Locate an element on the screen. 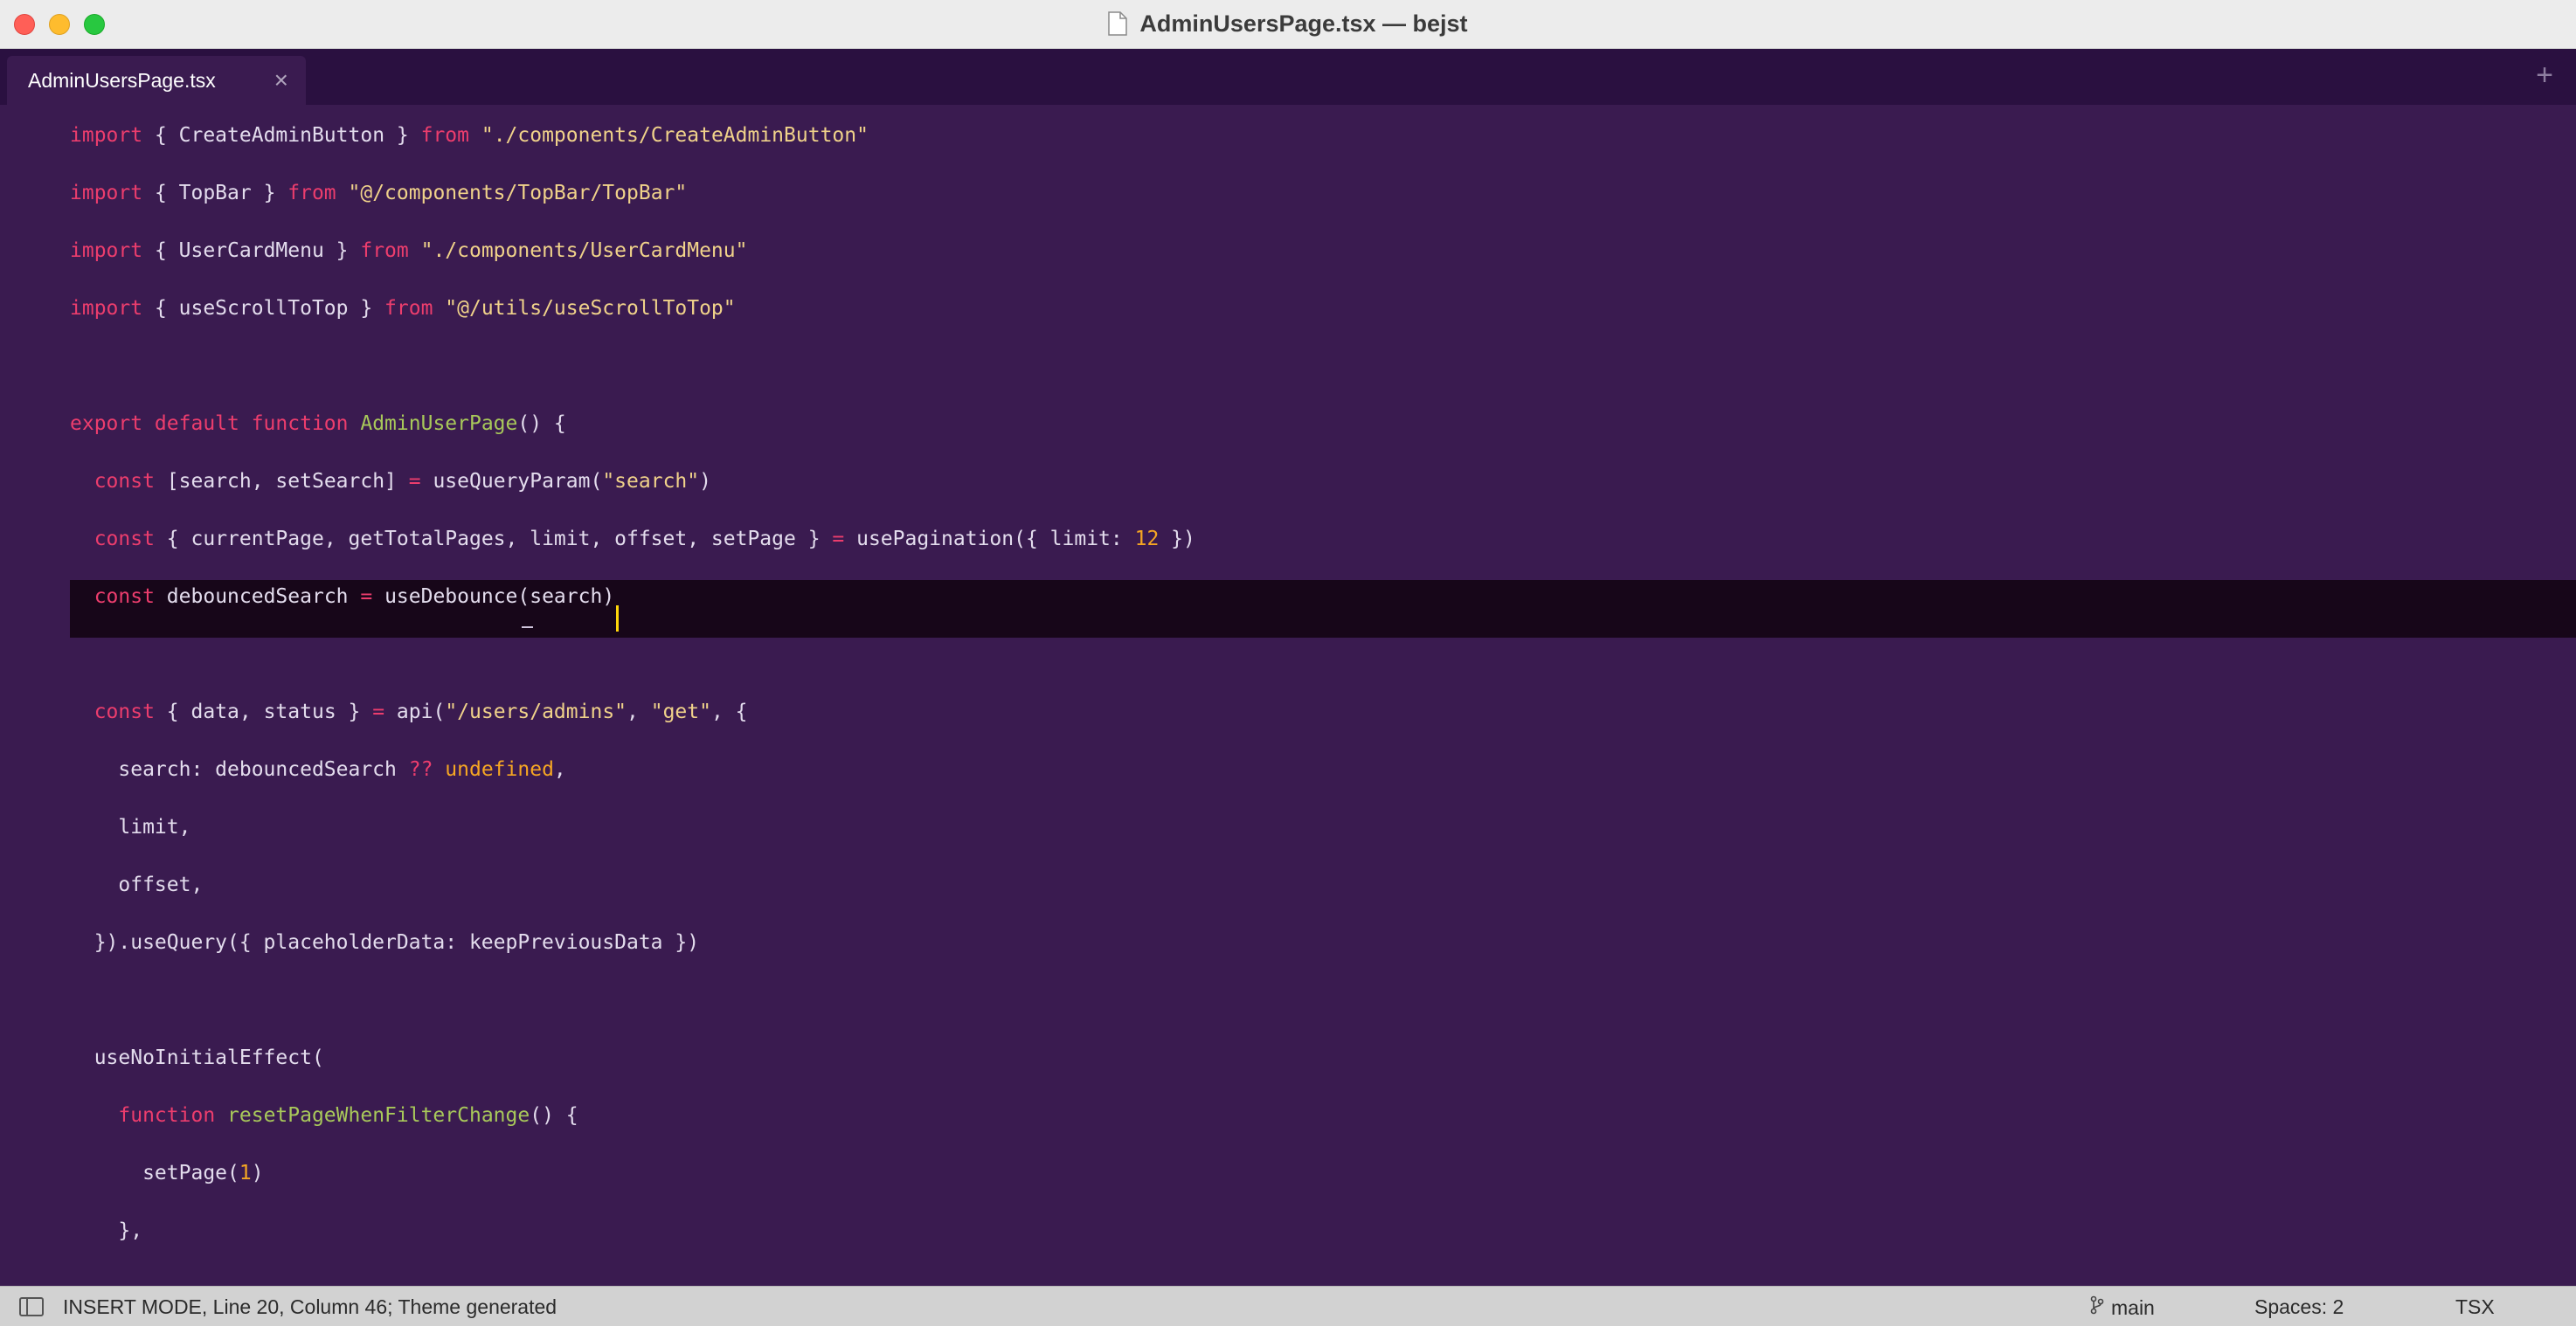 The height and width of the screenshot is (1326, 2576). code-token: useQueryParam( is located at coordinates (511, 481).